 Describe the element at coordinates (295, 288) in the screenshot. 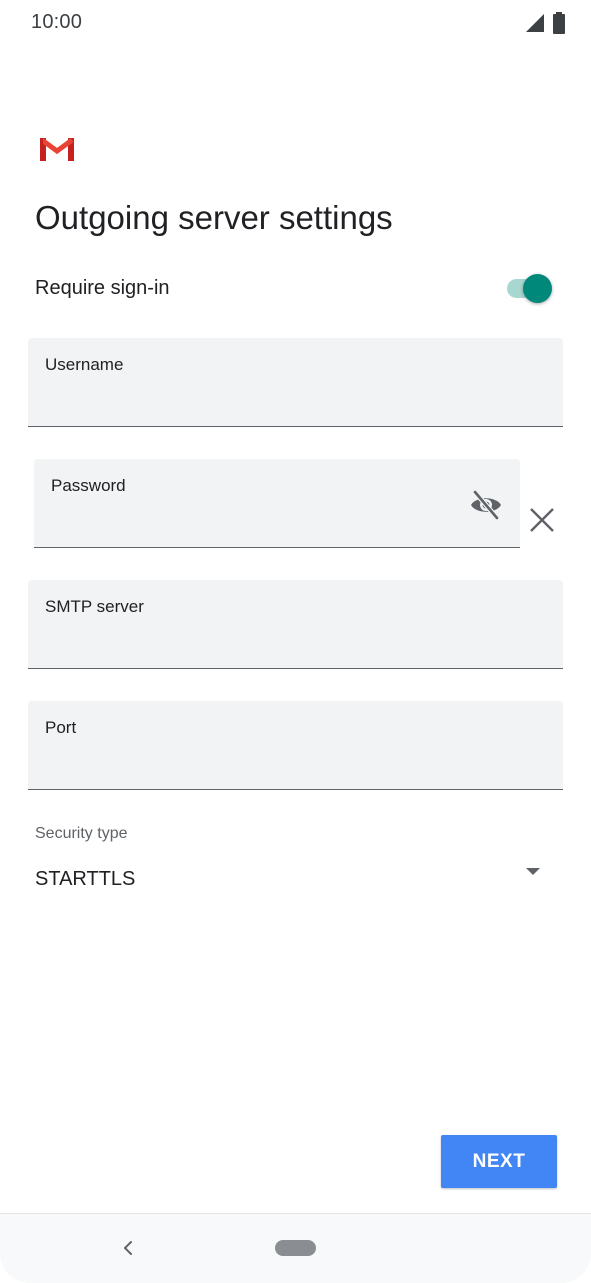

I see `require-signin-row: Require sign-in` at that location.